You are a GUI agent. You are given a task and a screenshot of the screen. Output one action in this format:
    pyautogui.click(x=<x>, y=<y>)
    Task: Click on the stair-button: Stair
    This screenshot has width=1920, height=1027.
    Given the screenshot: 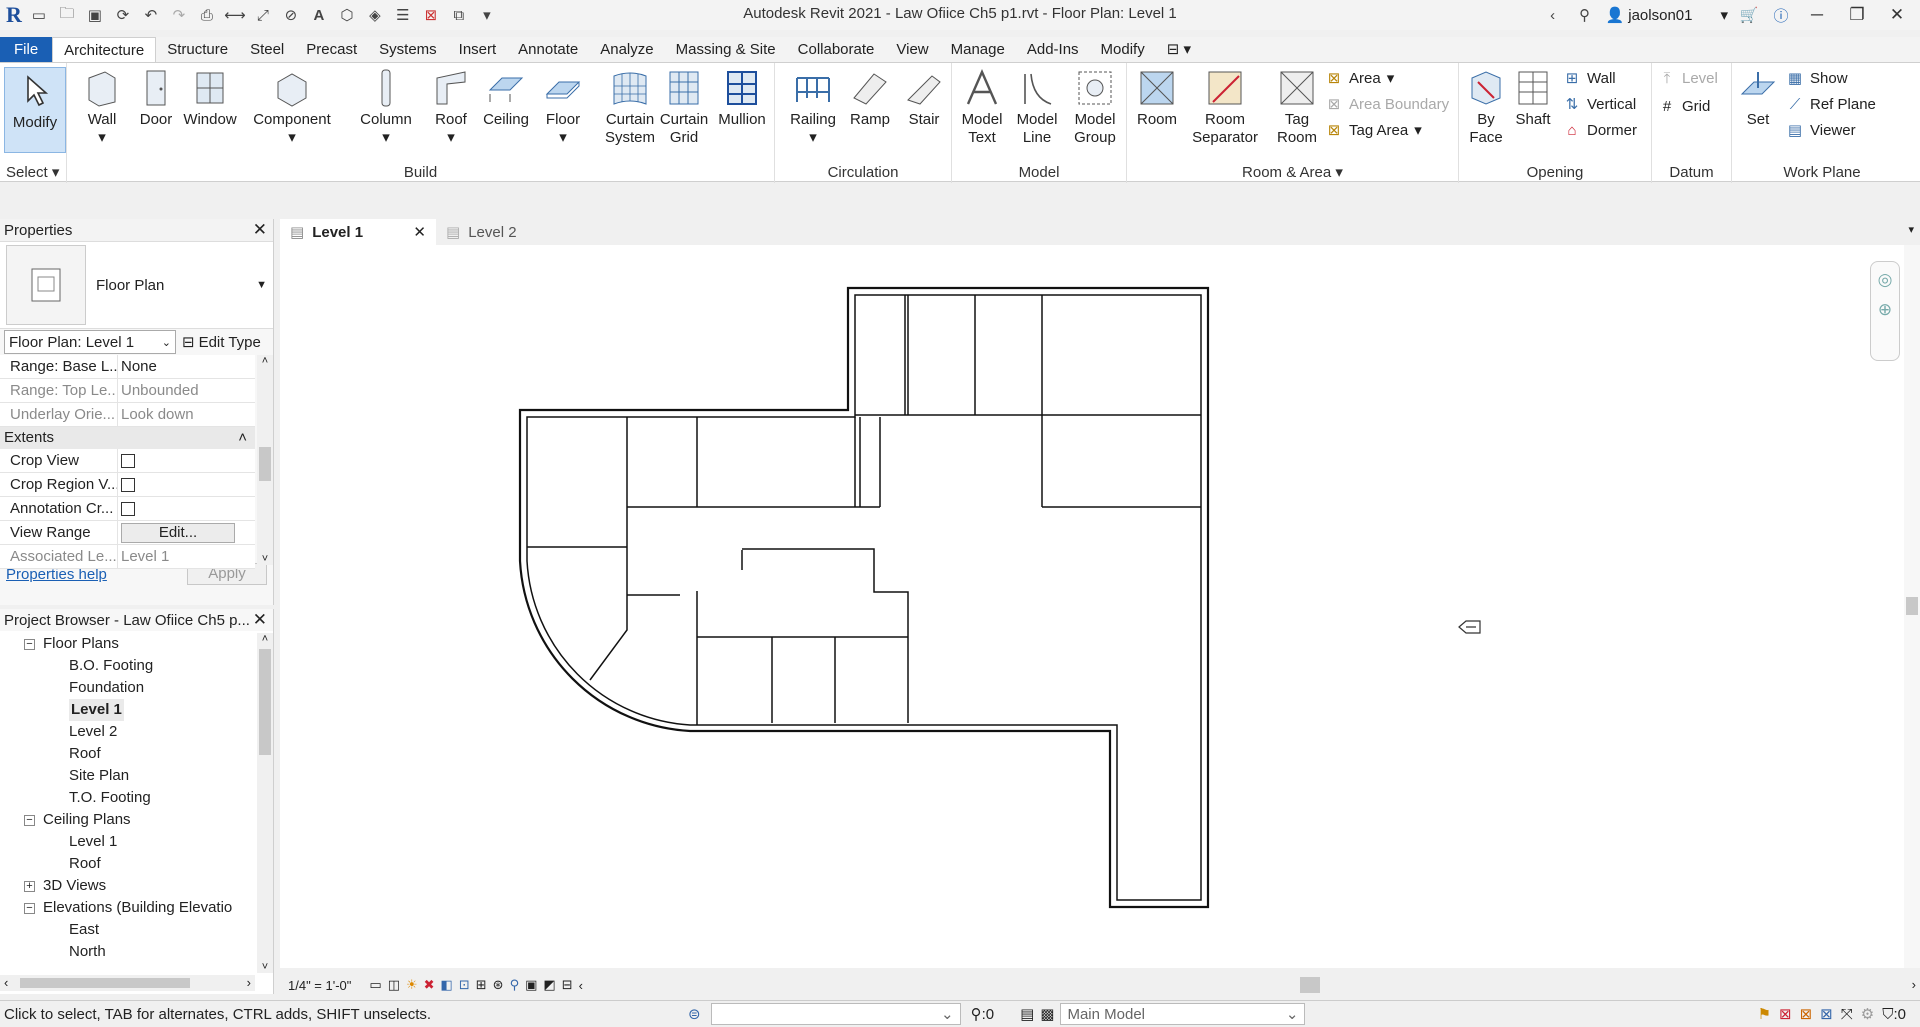 What is the action you would take?
    pyautogui.click(x=924, y=98)
    